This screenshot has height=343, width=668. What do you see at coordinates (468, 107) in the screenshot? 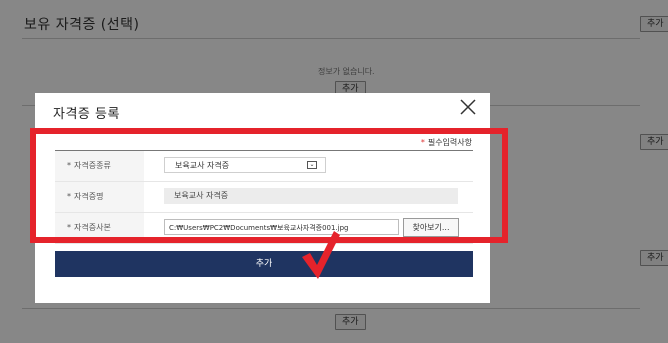
I see `close-icon` at bounding box center [468, 107].